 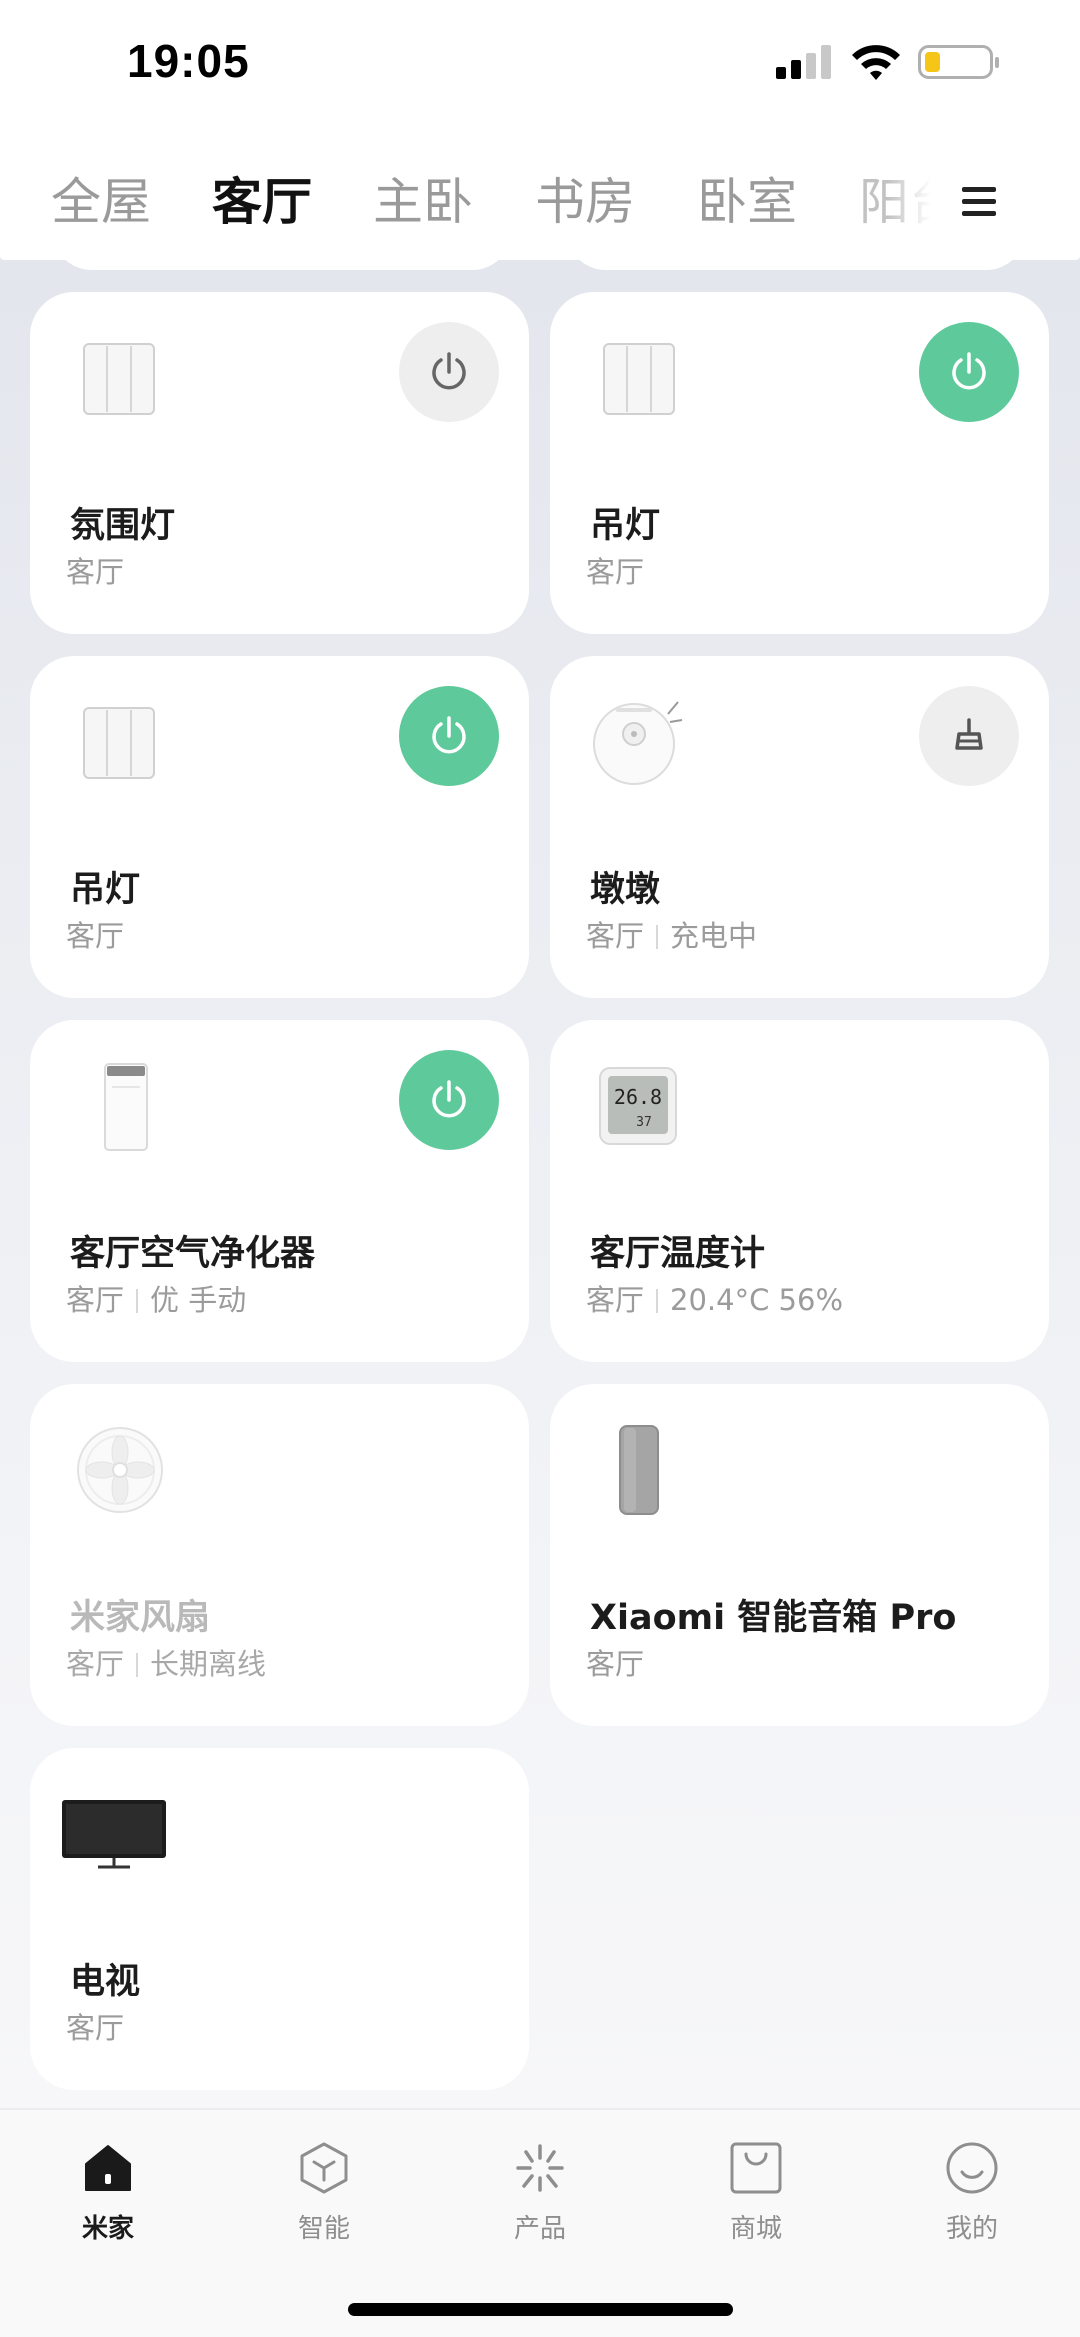 What do you see at coordinates (755, 2229) in the screenshot?
I see `nav-label: 商城` at bounding box center [755, 2229].